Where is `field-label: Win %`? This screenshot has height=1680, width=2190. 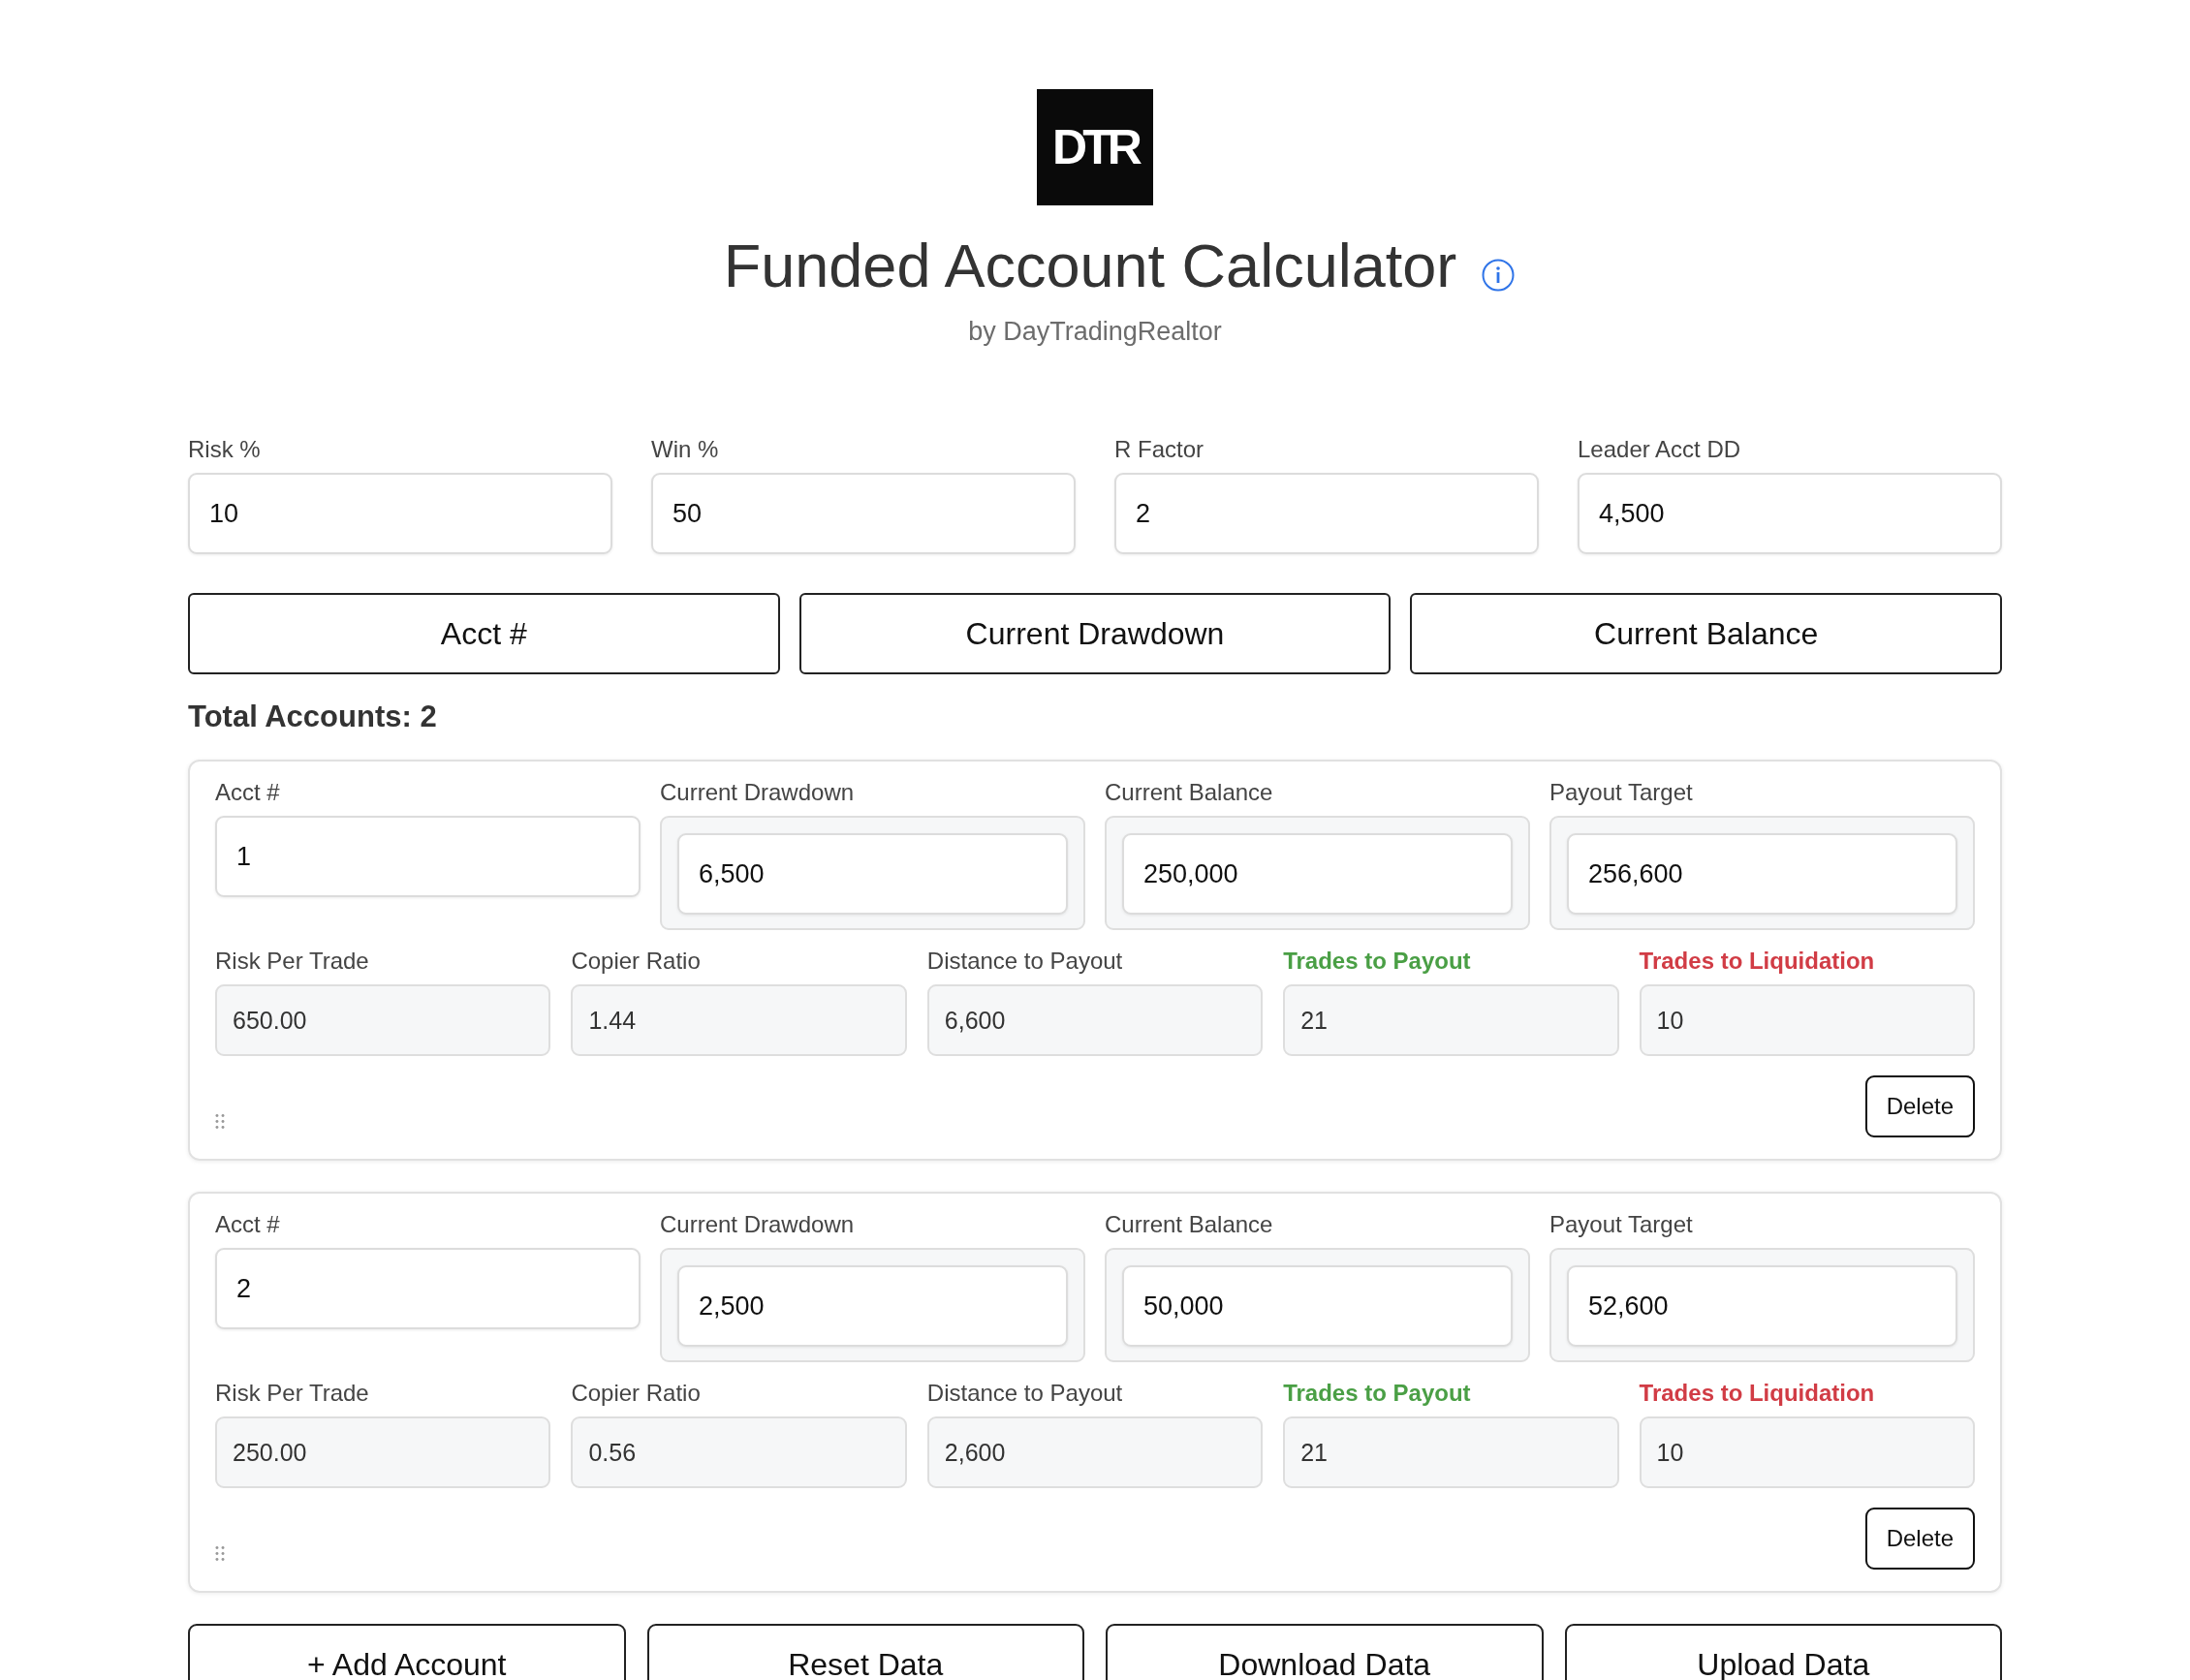 field-label: Win % is located at coordinates (685, 450).